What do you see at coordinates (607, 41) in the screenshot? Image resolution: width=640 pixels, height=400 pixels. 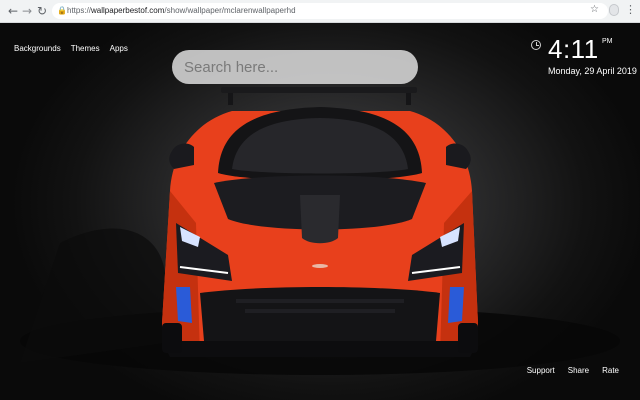 I see `clock-ampm: PM` at bounding box center [607, 41].